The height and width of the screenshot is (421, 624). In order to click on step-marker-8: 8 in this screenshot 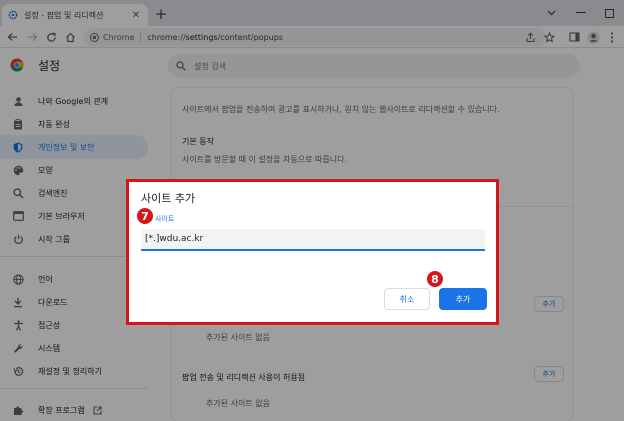, I will do `click(435, 279)`.